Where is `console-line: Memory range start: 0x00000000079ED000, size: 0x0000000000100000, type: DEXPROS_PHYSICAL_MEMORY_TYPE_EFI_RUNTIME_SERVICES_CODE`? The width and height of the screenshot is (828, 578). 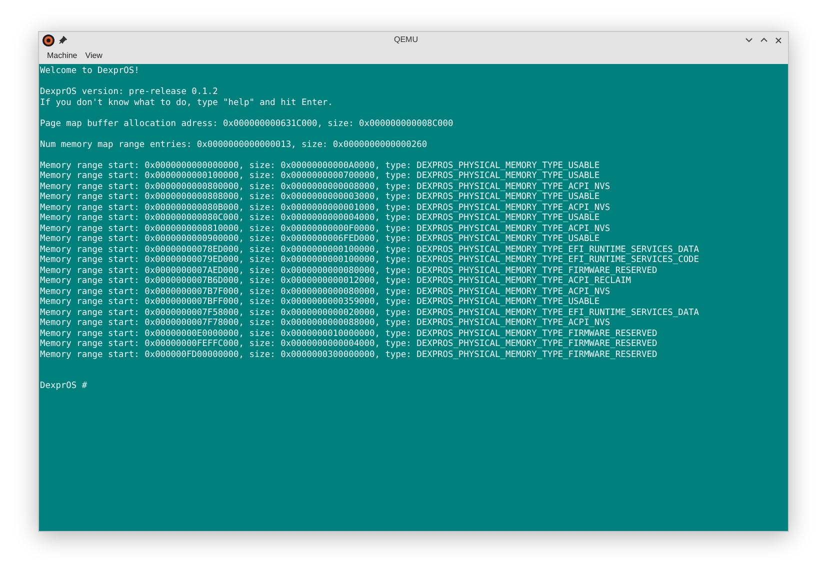 console-line: Memory range start: 0x00000000079ED000, size: 0x0000000000100000, type: DEXPROS_PHYSICAL_MEMORY_TYPE_EFI_RUNTIME_SERVICES_CODE is located at coordinates (370, 260).